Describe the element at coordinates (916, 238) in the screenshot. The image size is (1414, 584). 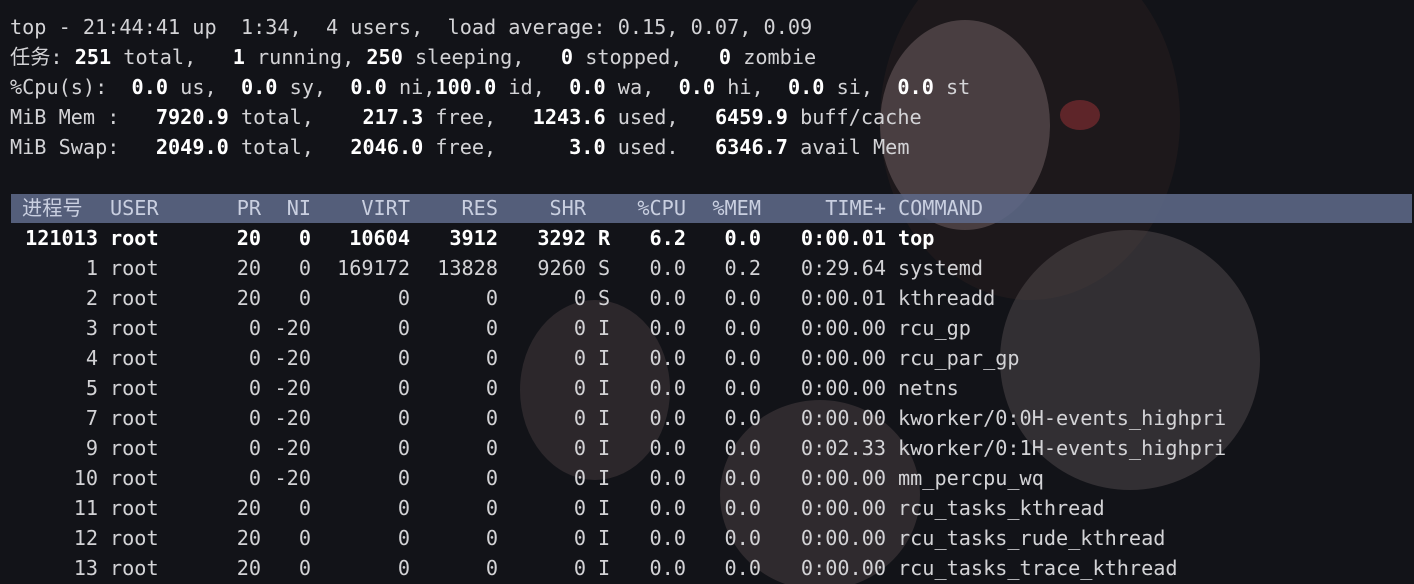
I see `process-cmd: top` at that location.